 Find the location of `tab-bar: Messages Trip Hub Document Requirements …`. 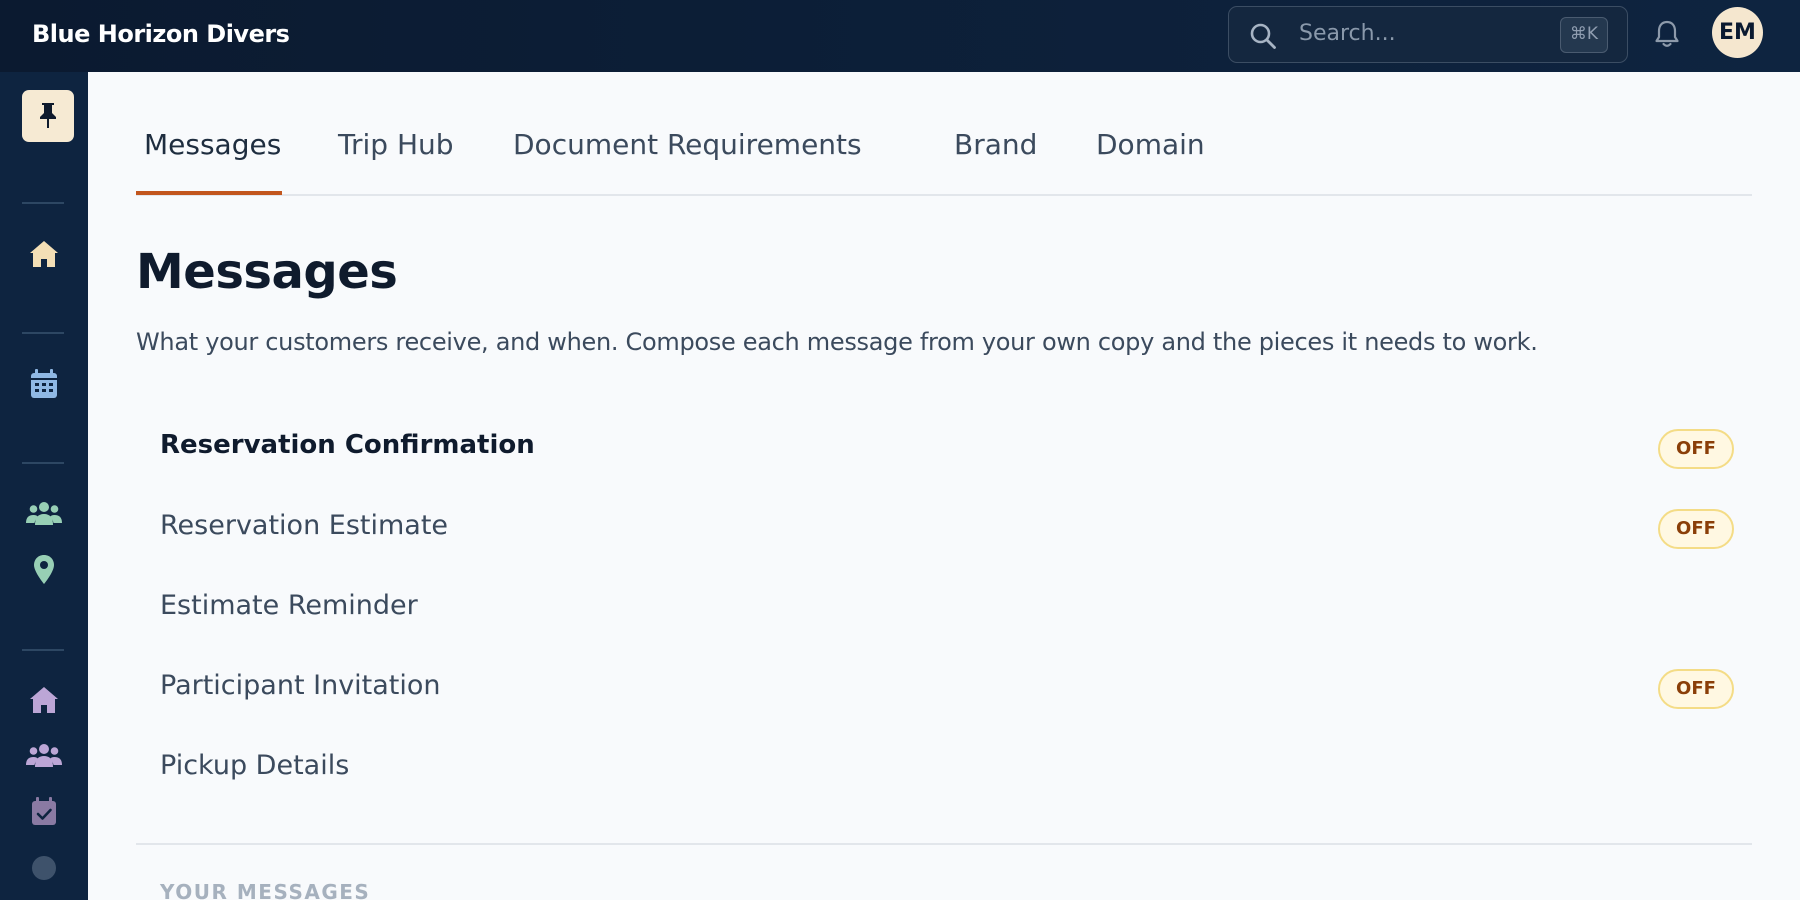

tab-bar: Messages Trip Hub Document Requirements … is located at coordinates (944, 134).